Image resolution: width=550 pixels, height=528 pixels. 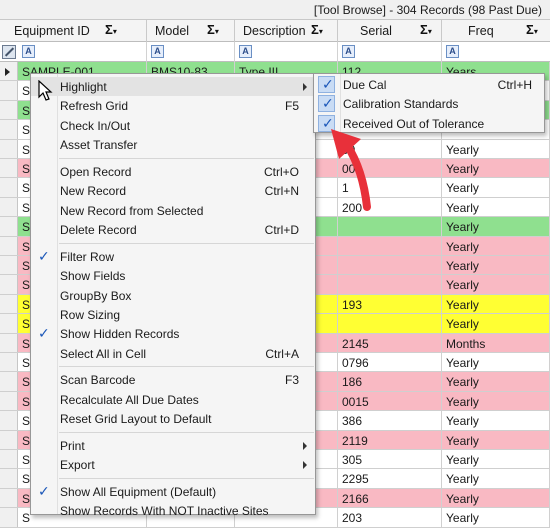 What do you see at coordinates (173, 379) in the screenshot?
I see `menu-item-scan-barcode: Scan Barcode F3` at bounding box center [173, 379].